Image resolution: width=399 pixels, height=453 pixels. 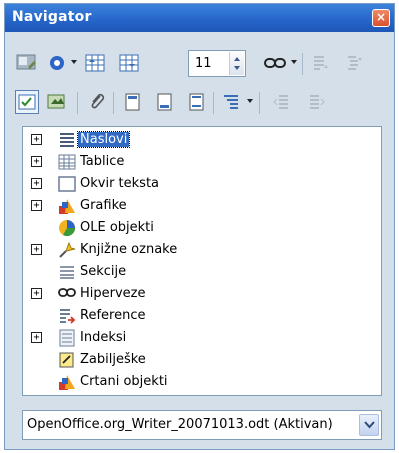 I want to click on tree-item-label: Crtani objekti, so click(x=124, y=381).